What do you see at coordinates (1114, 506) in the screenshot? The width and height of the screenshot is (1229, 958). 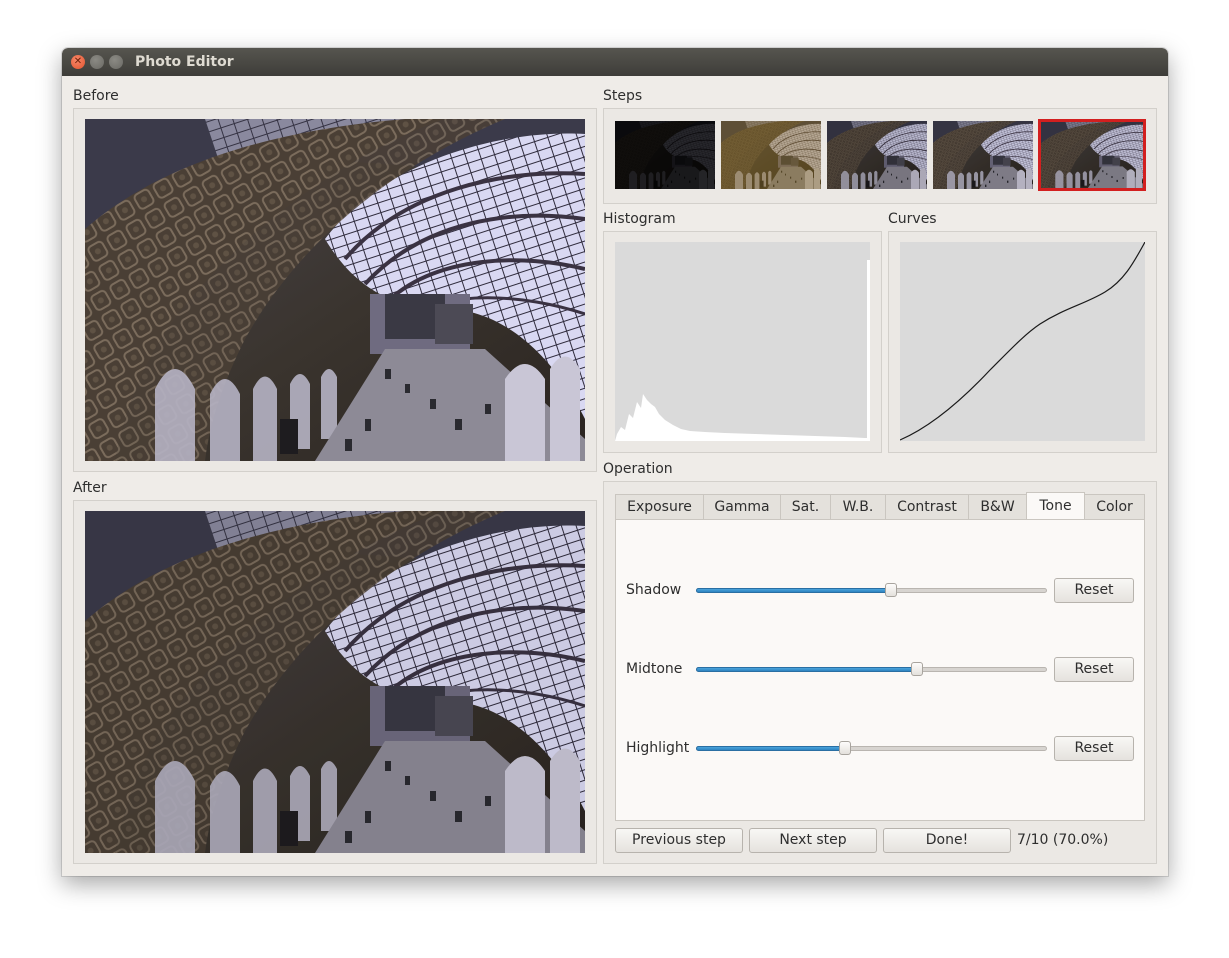 I see `tab-color: Color` at bounding box center [1114, 506].